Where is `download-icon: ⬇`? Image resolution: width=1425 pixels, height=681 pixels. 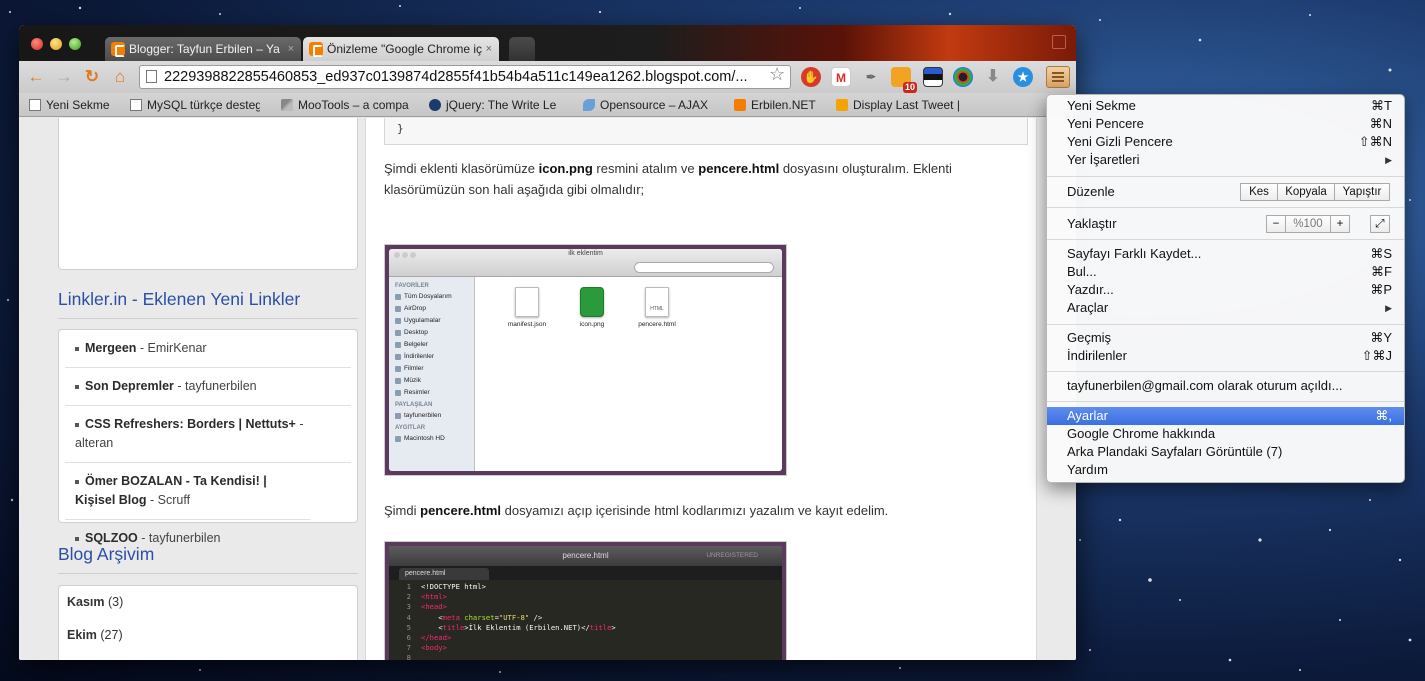
download-icon: ⬇ is located at coordinates (993, 77).